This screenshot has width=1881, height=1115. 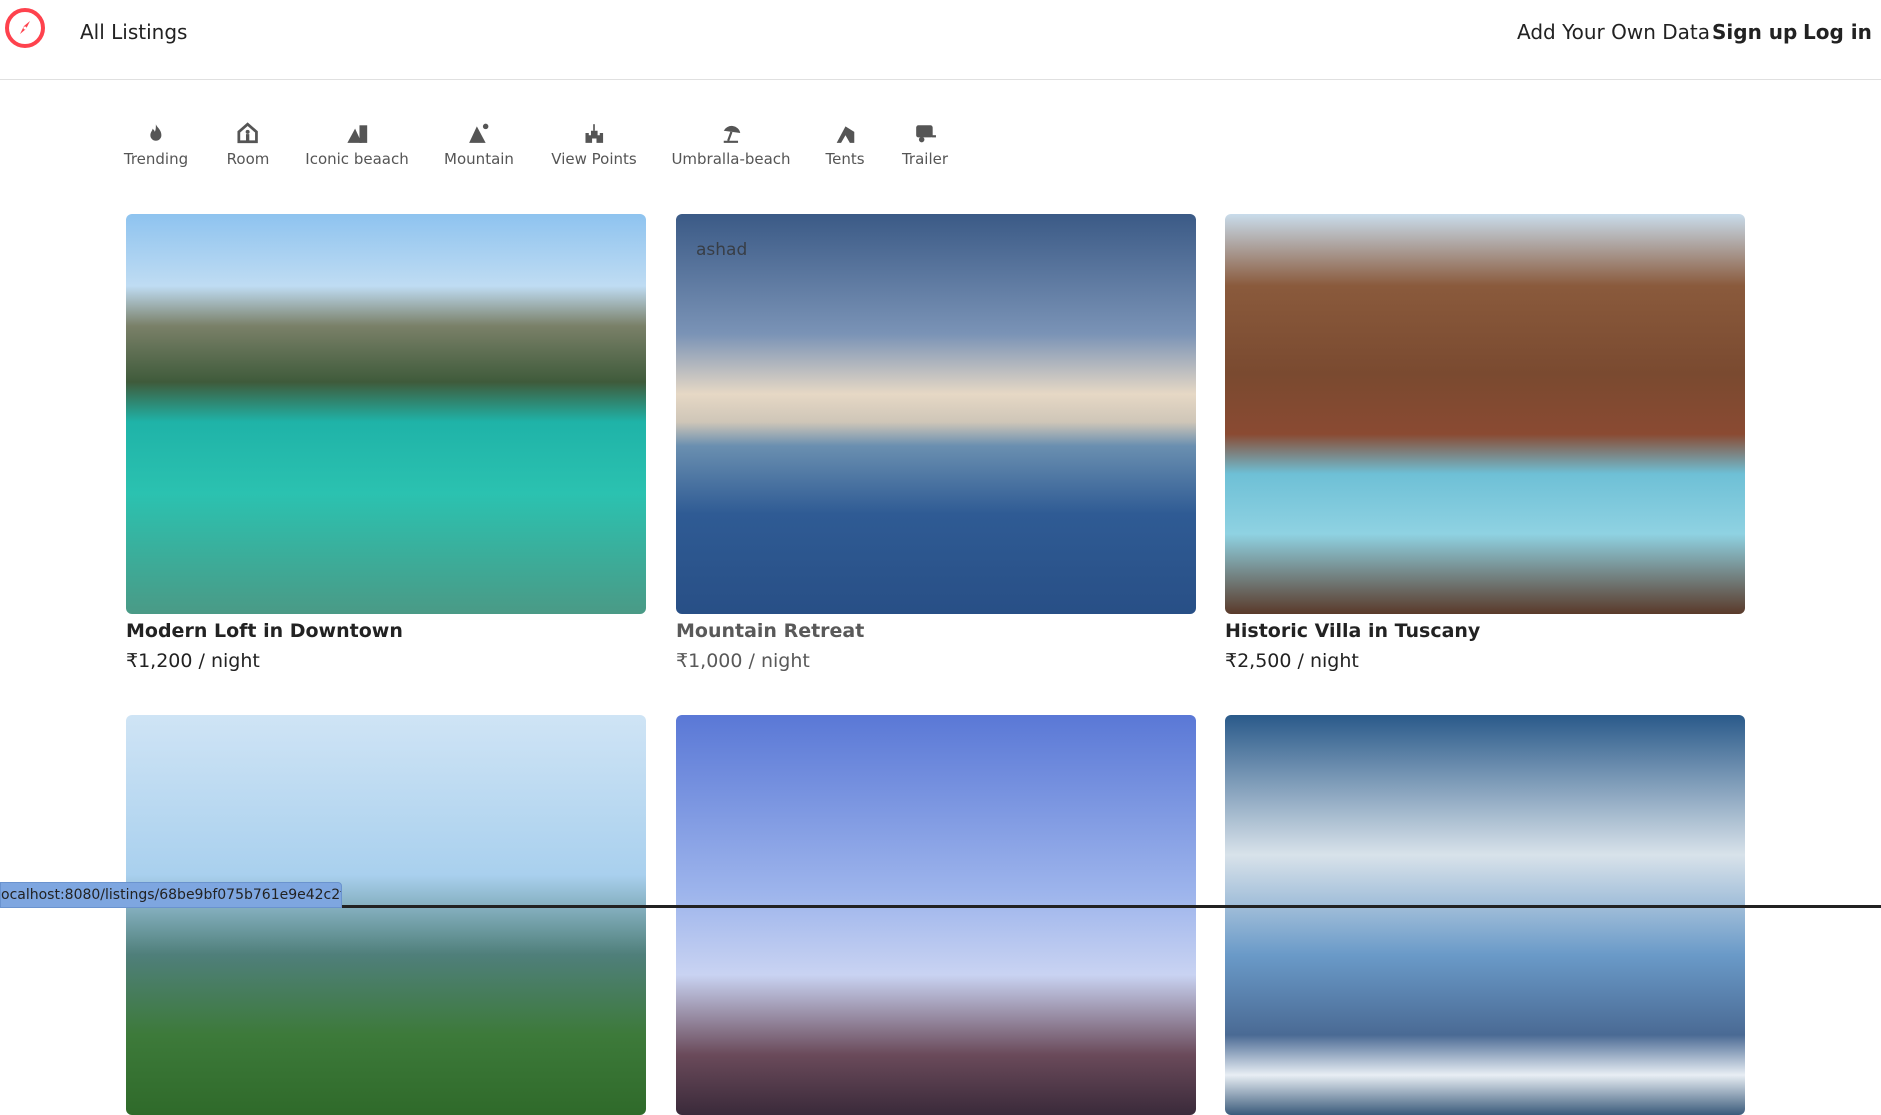 What do you see at coordinates (156, 145) in the screenshot?
I see `filter-trending: Trending` at bounding box center [156, 145].